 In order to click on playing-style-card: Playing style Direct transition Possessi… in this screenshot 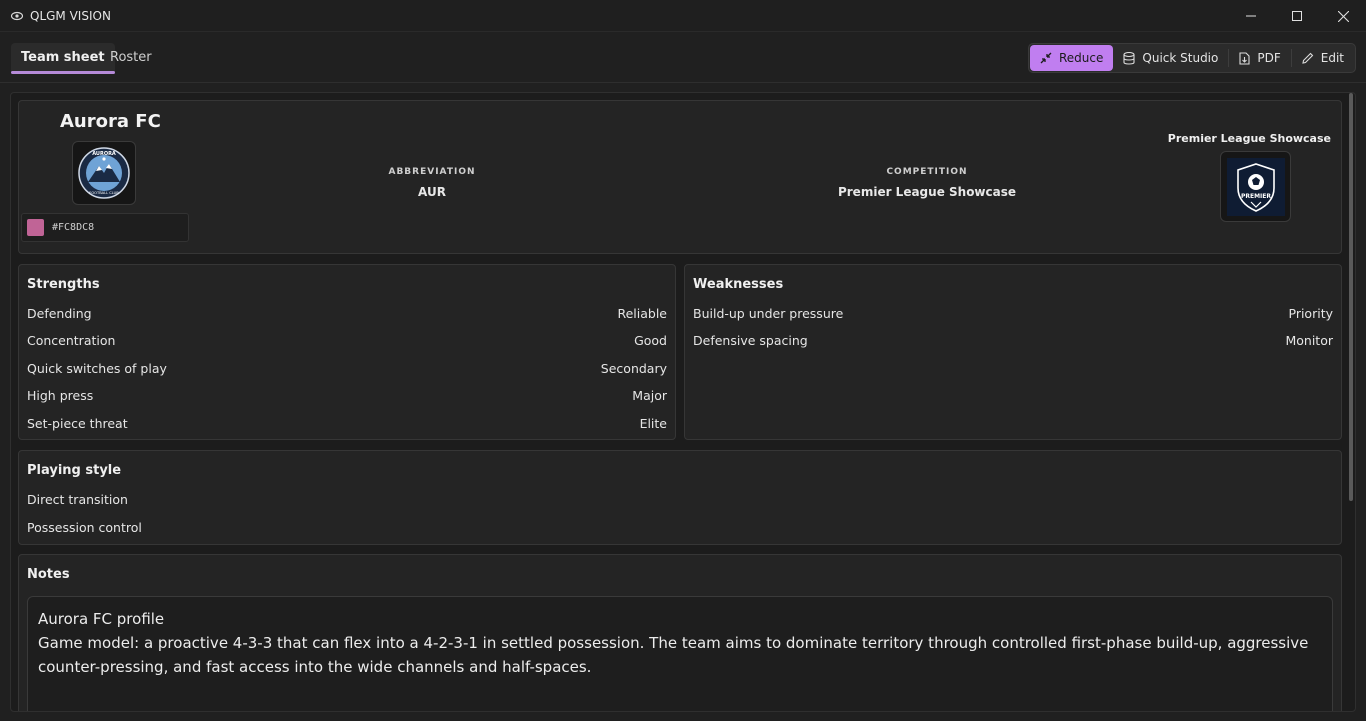, I will do `click(680, 497)`.